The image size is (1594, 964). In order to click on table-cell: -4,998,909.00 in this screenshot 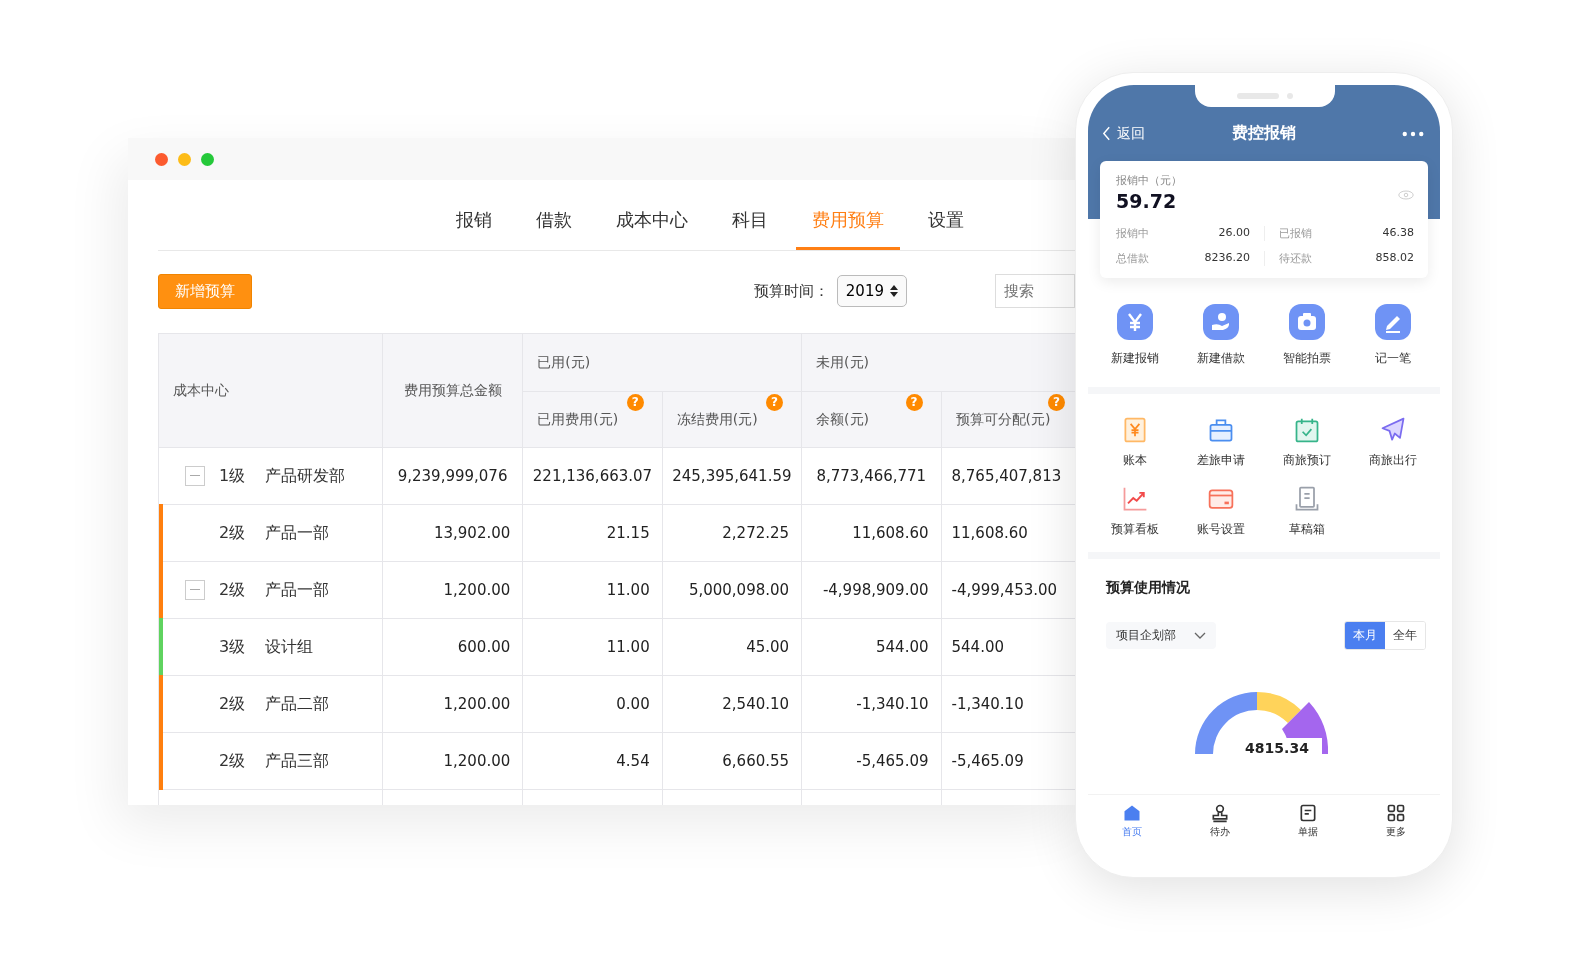, I will do `click(871, 590)`.